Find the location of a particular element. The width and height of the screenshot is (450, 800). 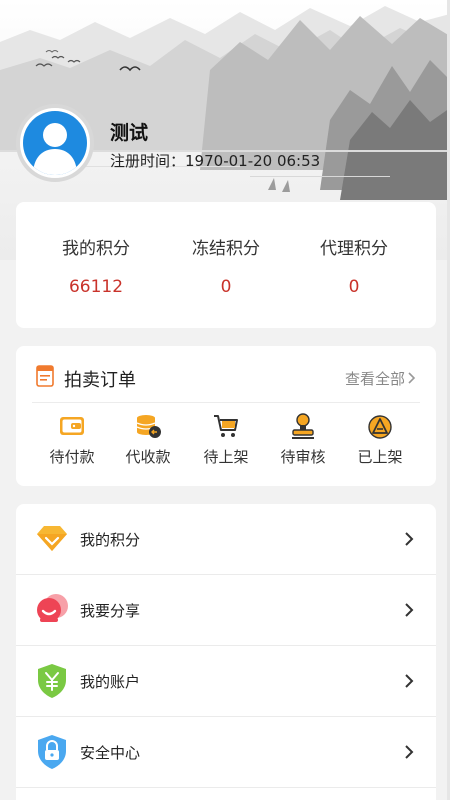

registration-info: 注册时间：1970-01-20 06:53 is located at coordinates (215, 160).